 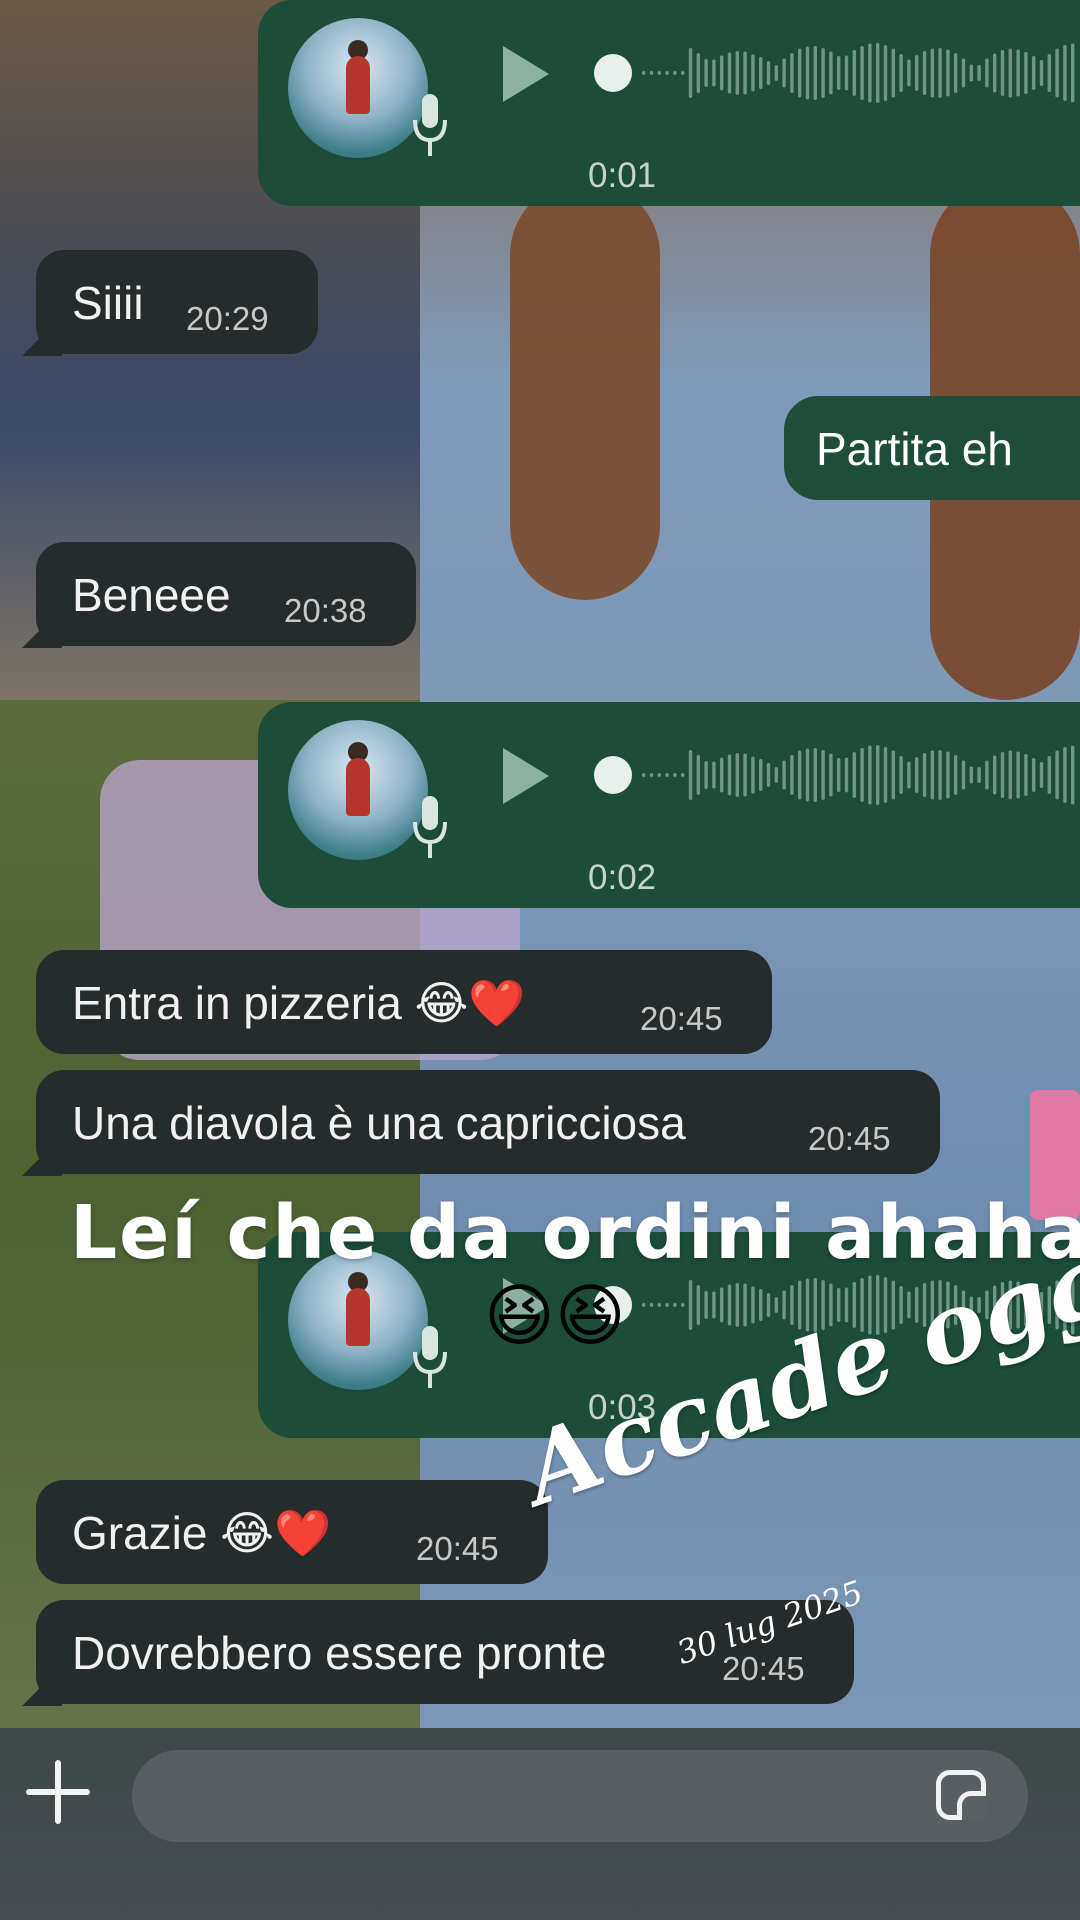 I want to click on incoming-message: Entra in pizzeria 😂❤️ 20:45, so click(x=404, y=1002).